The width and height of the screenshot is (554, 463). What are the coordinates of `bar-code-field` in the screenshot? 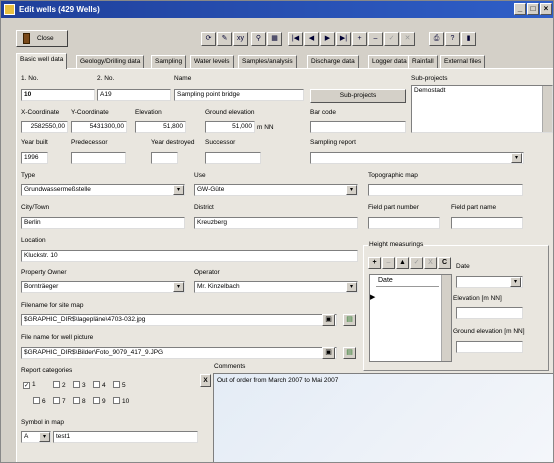 It's located at (358, 127).